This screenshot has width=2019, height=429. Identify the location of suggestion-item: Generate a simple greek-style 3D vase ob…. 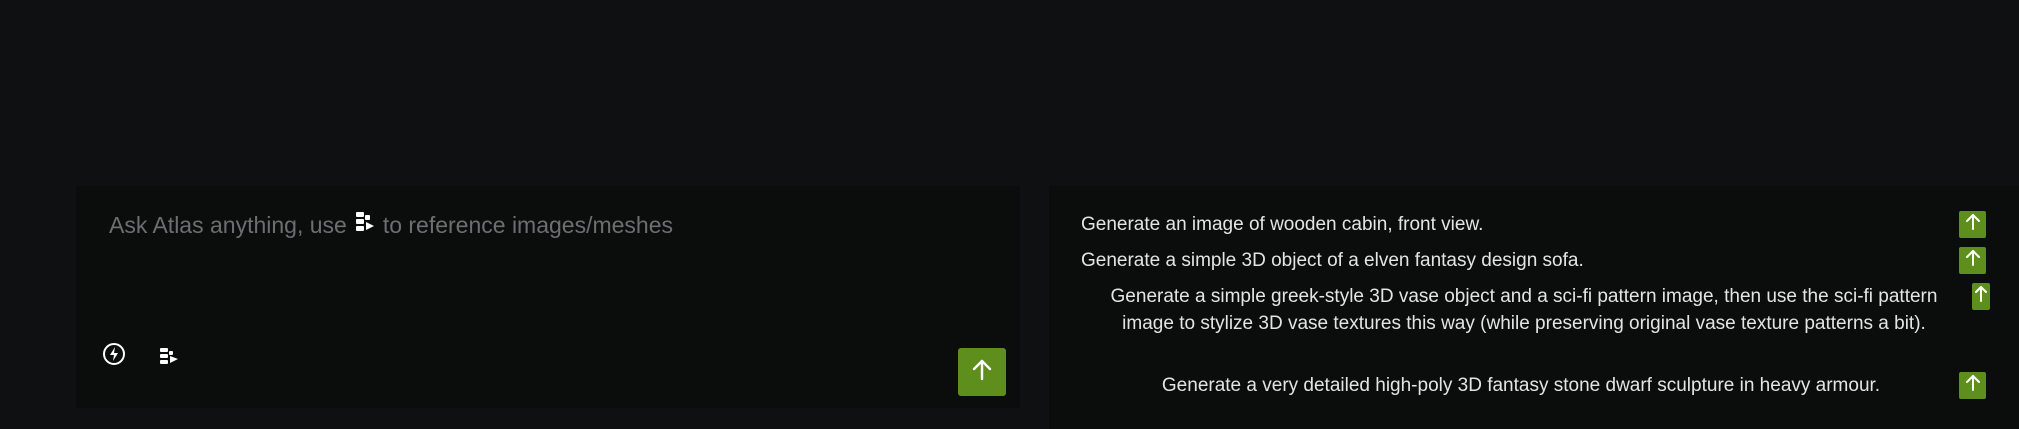
(1524, 310).